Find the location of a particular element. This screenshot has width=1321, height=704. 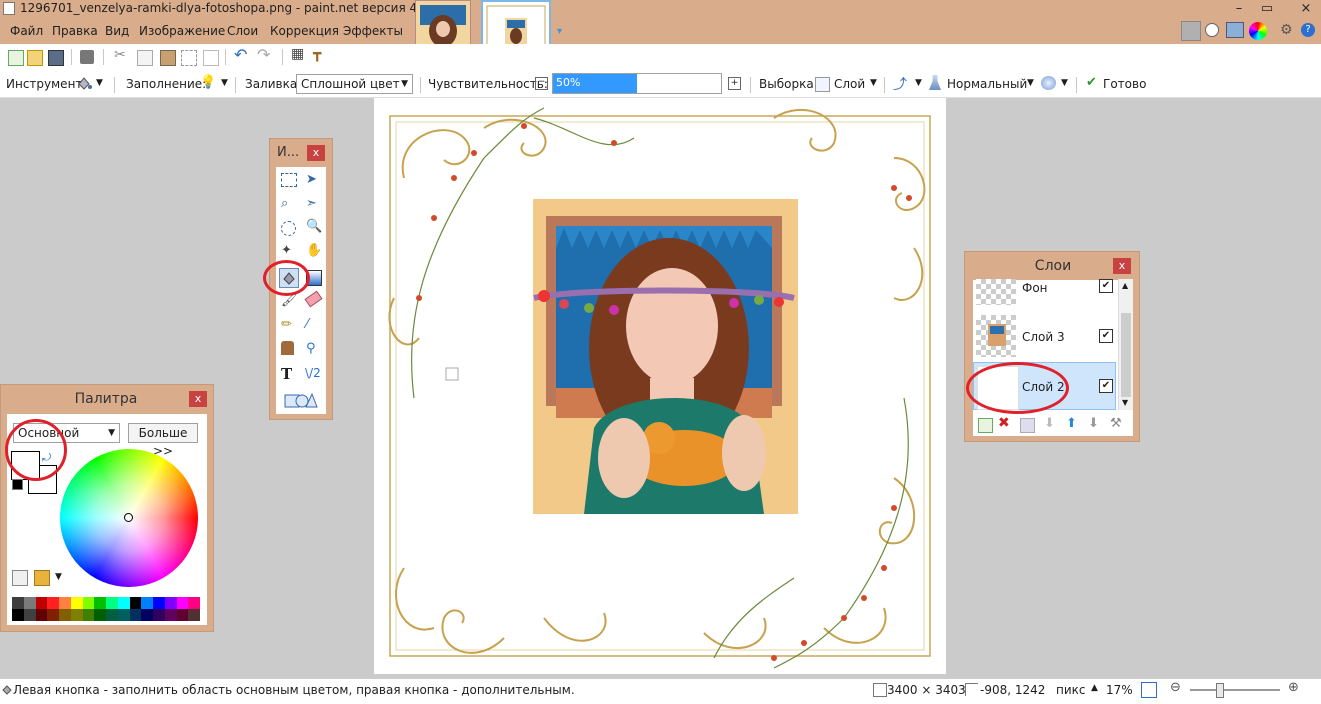

done-button: Готово is located at coordinates (1124, 84).